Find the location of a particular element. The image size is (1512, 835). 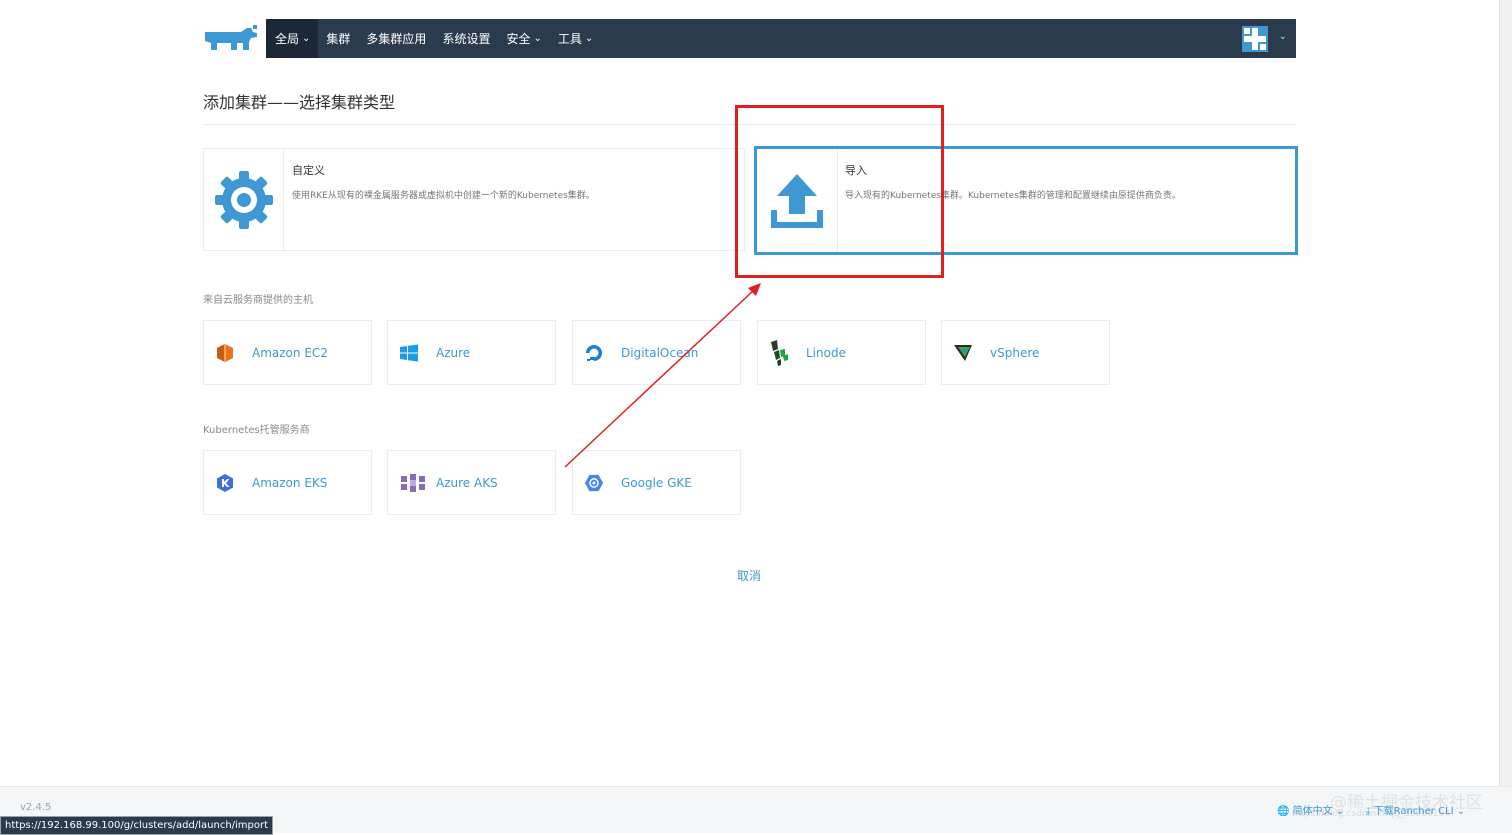

provider-label: vSphere is located at coordinates (1015, 352).